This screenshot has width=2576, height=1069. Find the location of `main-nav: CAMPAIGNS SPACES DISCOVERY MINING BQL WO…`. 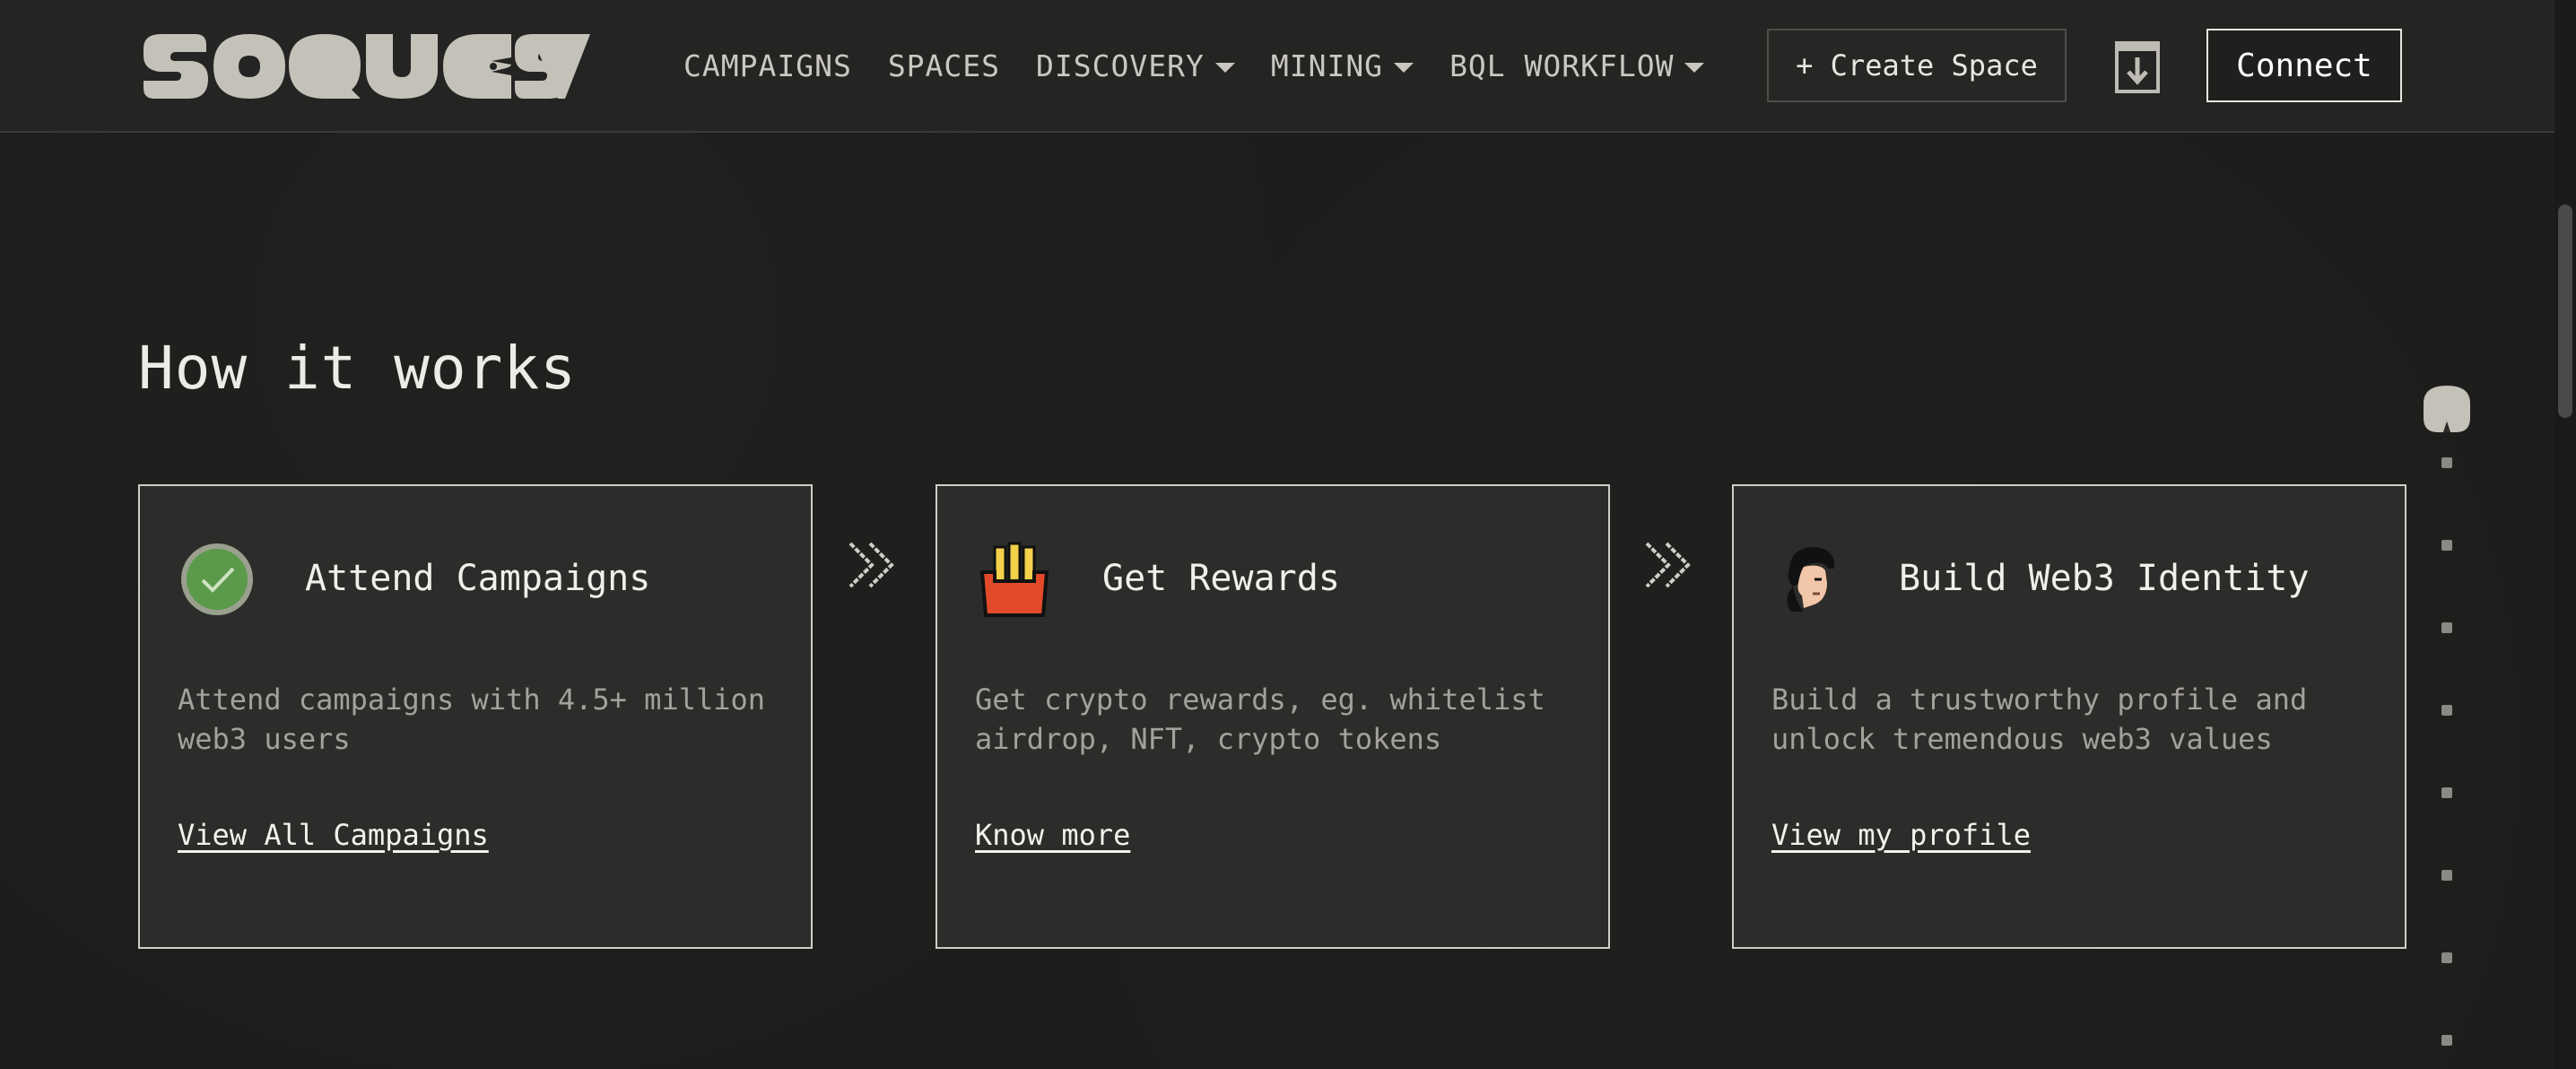

main-nav: CAMPAIGNS SPACES DISCOVERY MINING BQL WO… is located at coordinates (1211, 65).